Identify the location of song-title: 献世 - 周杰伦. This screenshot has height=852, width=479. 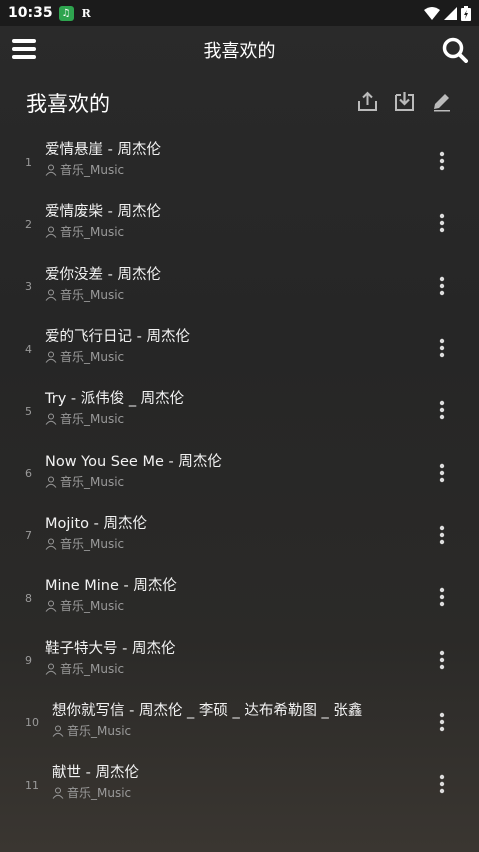
(95, 773).